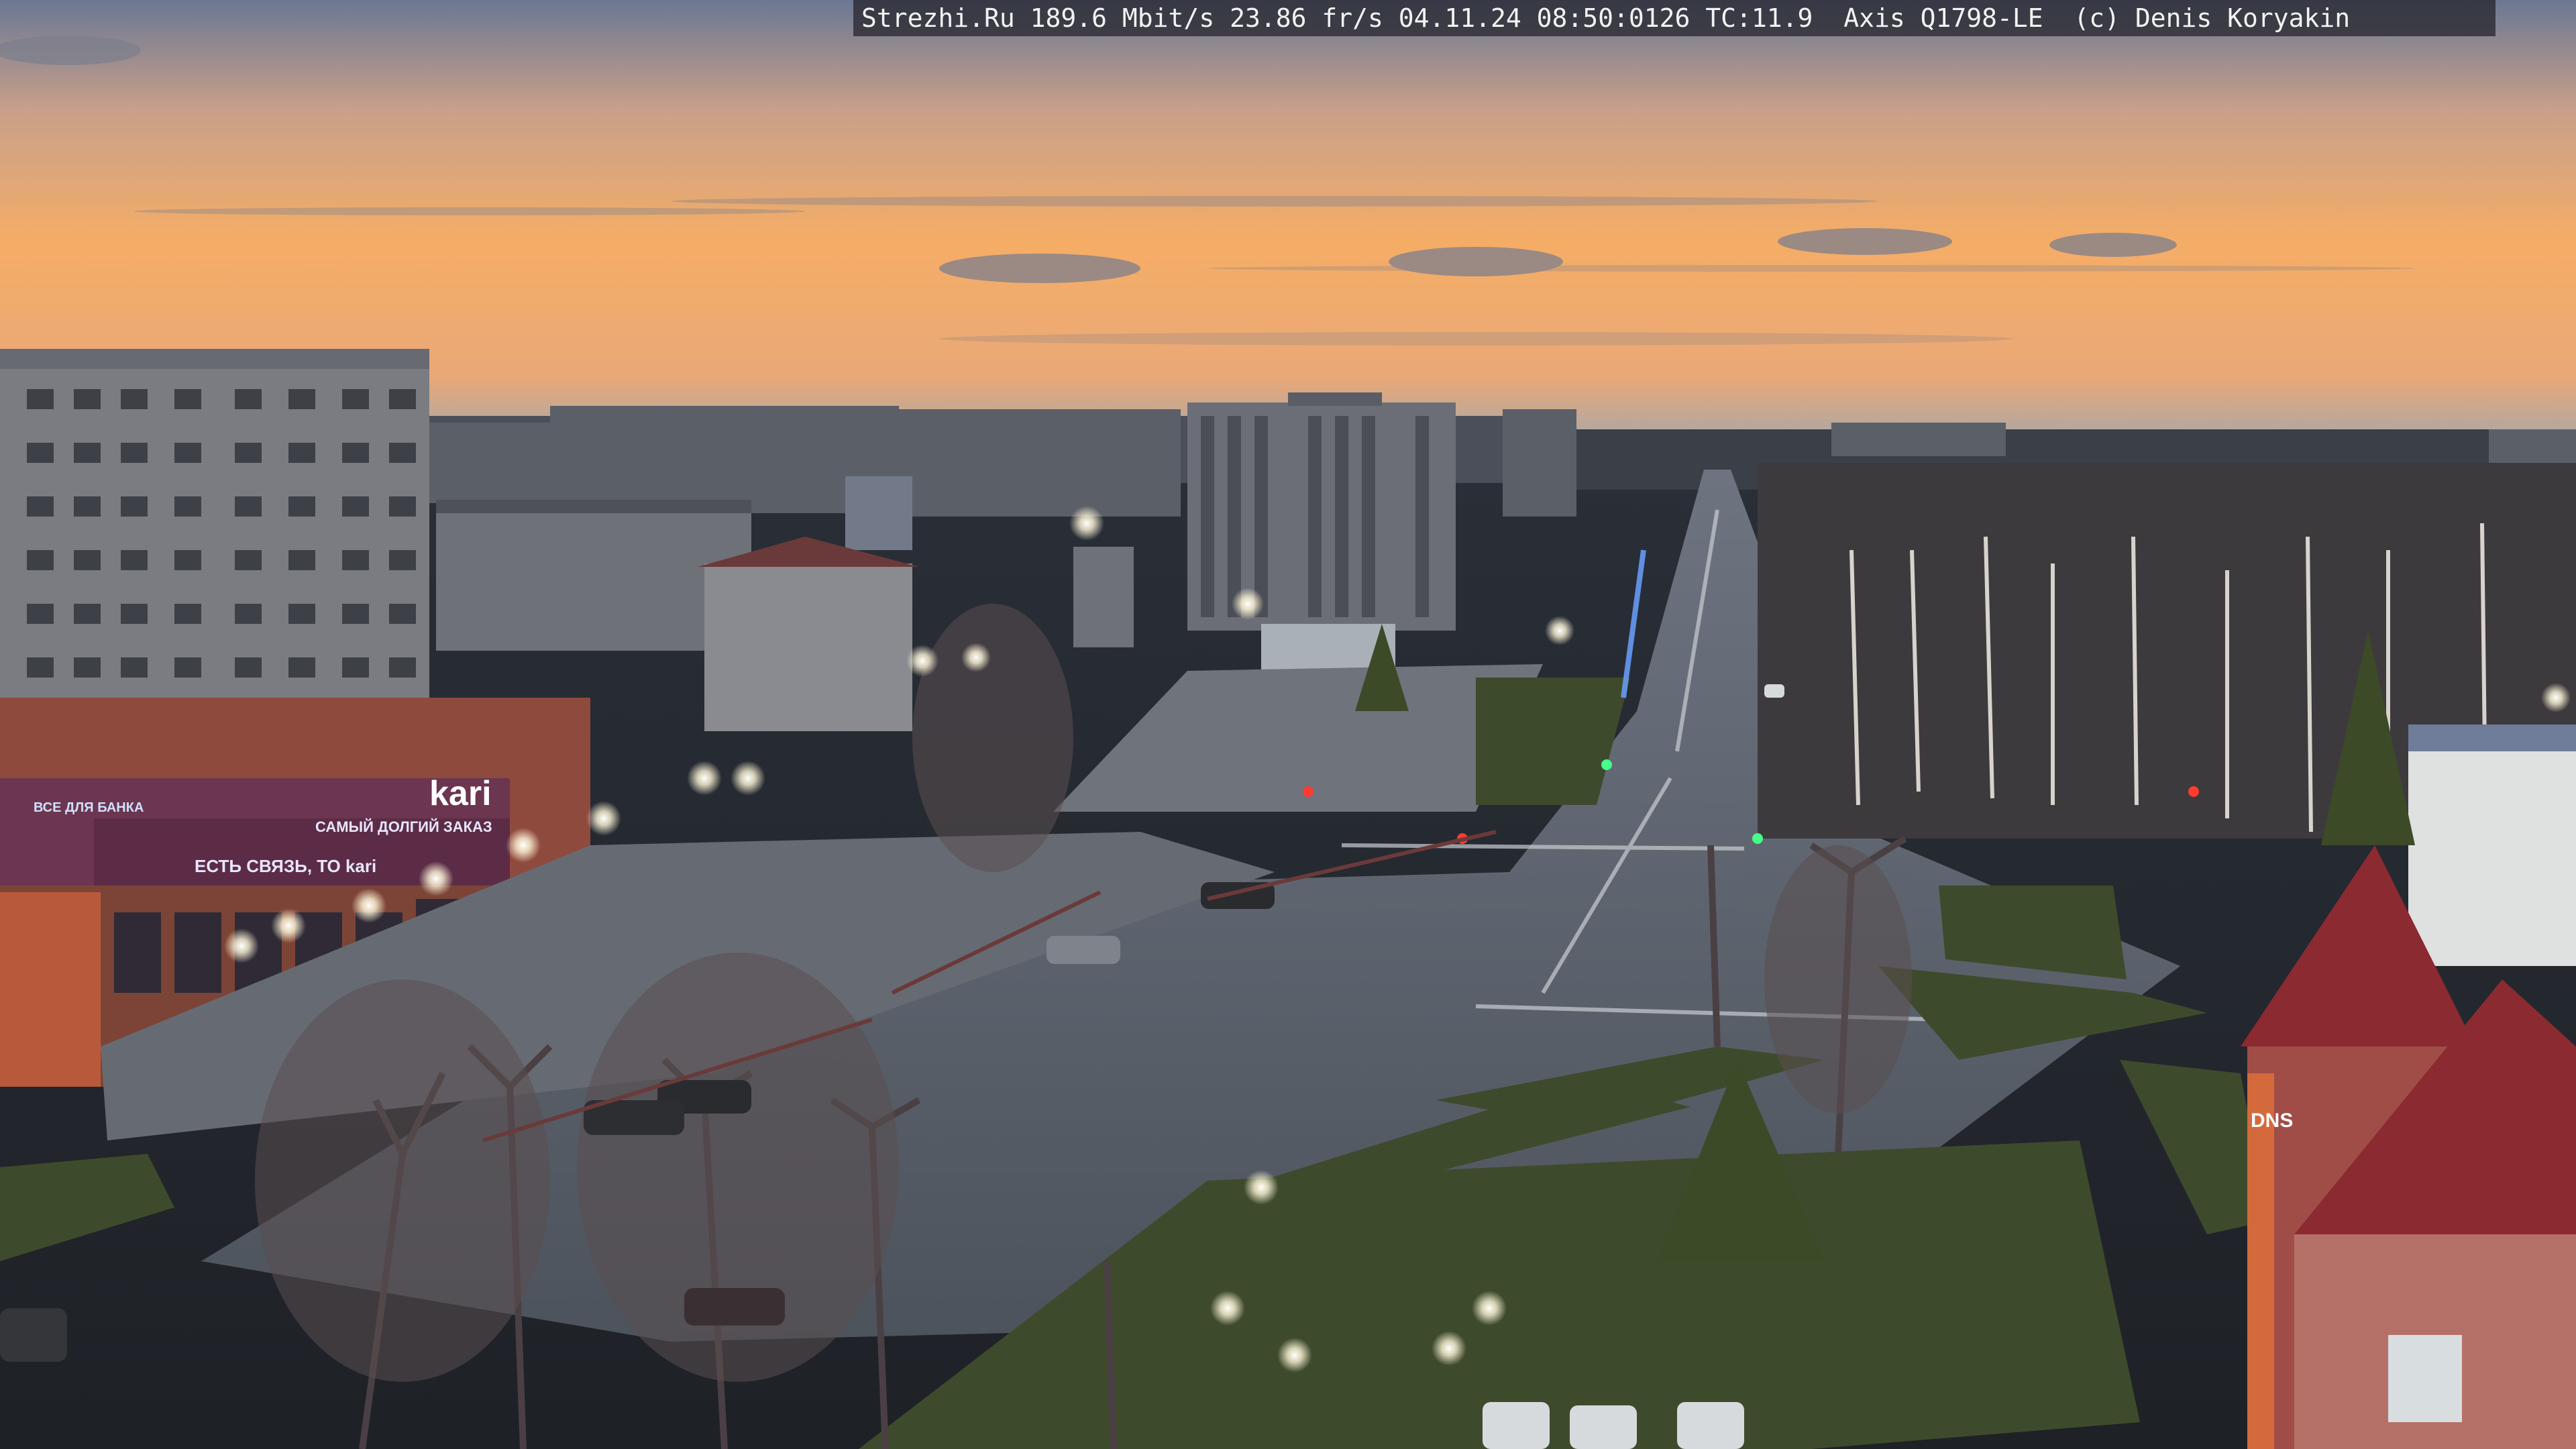  Describe the element at coordinates (89, 807) in the screenshot. I see `bank-sign: ВСЕ ДЛЯ БАНКА` at that location.